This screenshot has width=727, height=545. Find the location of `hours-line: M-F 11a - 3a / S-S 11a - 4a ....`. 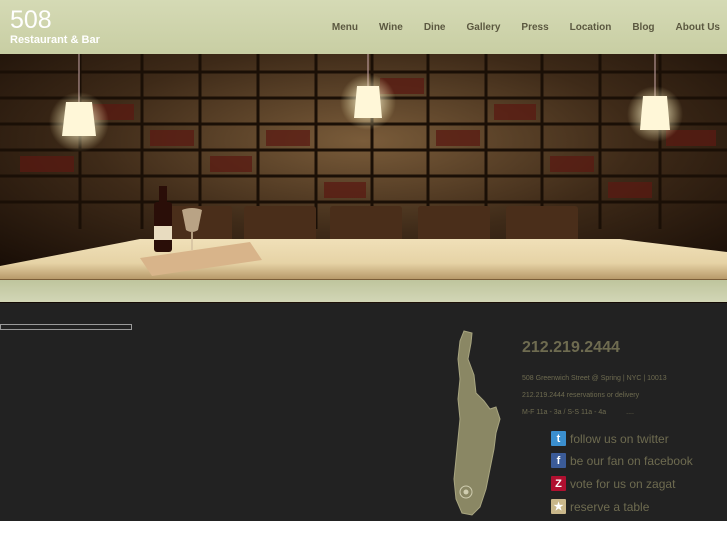

hours-line: M-F 11a - 3a / S-S 11a - 4a .... is located at coordinates (578, 412).